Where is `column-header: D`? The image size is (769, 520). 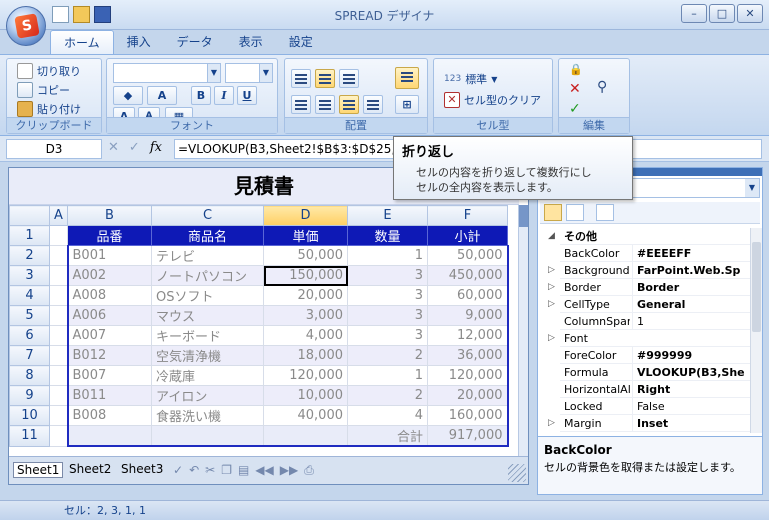
column-header: D is located at coordinates (305, 215).